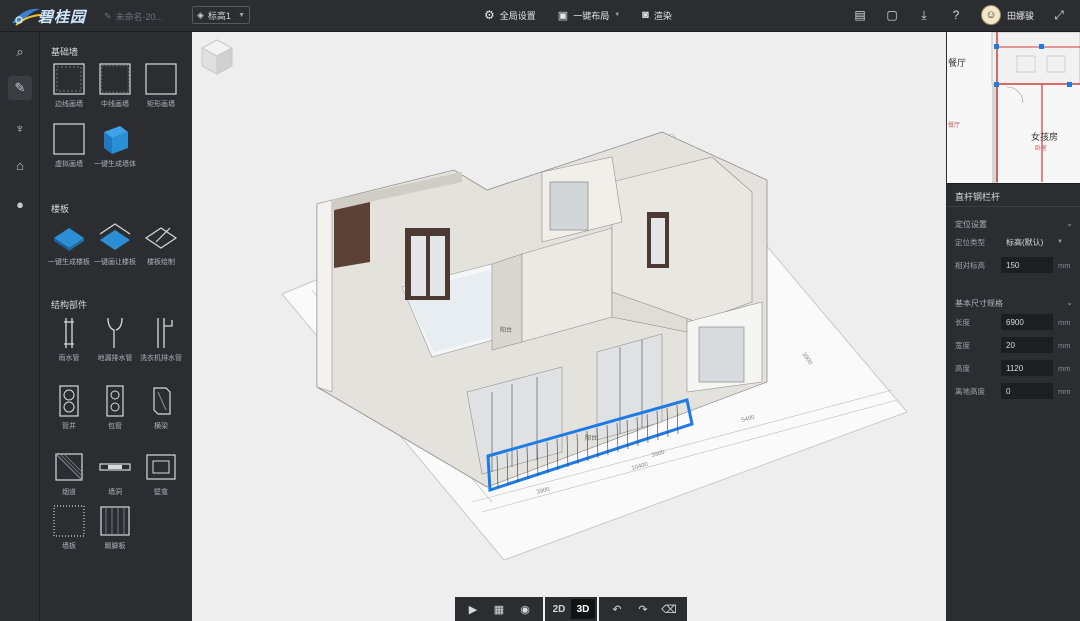  I want to click on video-camera-icon: ▶, so click(473, 609).